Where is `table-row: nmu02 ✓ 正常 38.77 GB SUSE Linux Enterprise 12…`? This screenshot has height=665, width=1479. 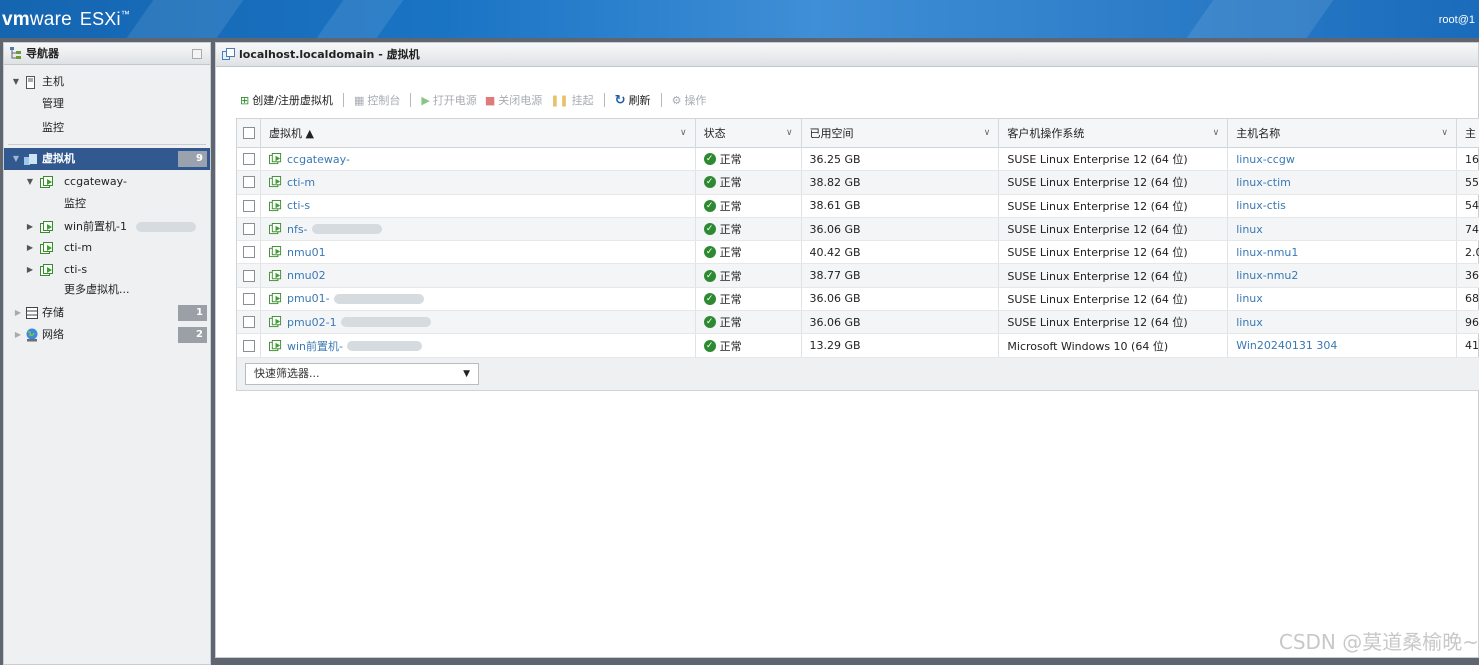 table-row: nmu02 ✓ 正常 38.77 GB SUSE Linux Enterprise 12… is located at coordinates (858, 276).